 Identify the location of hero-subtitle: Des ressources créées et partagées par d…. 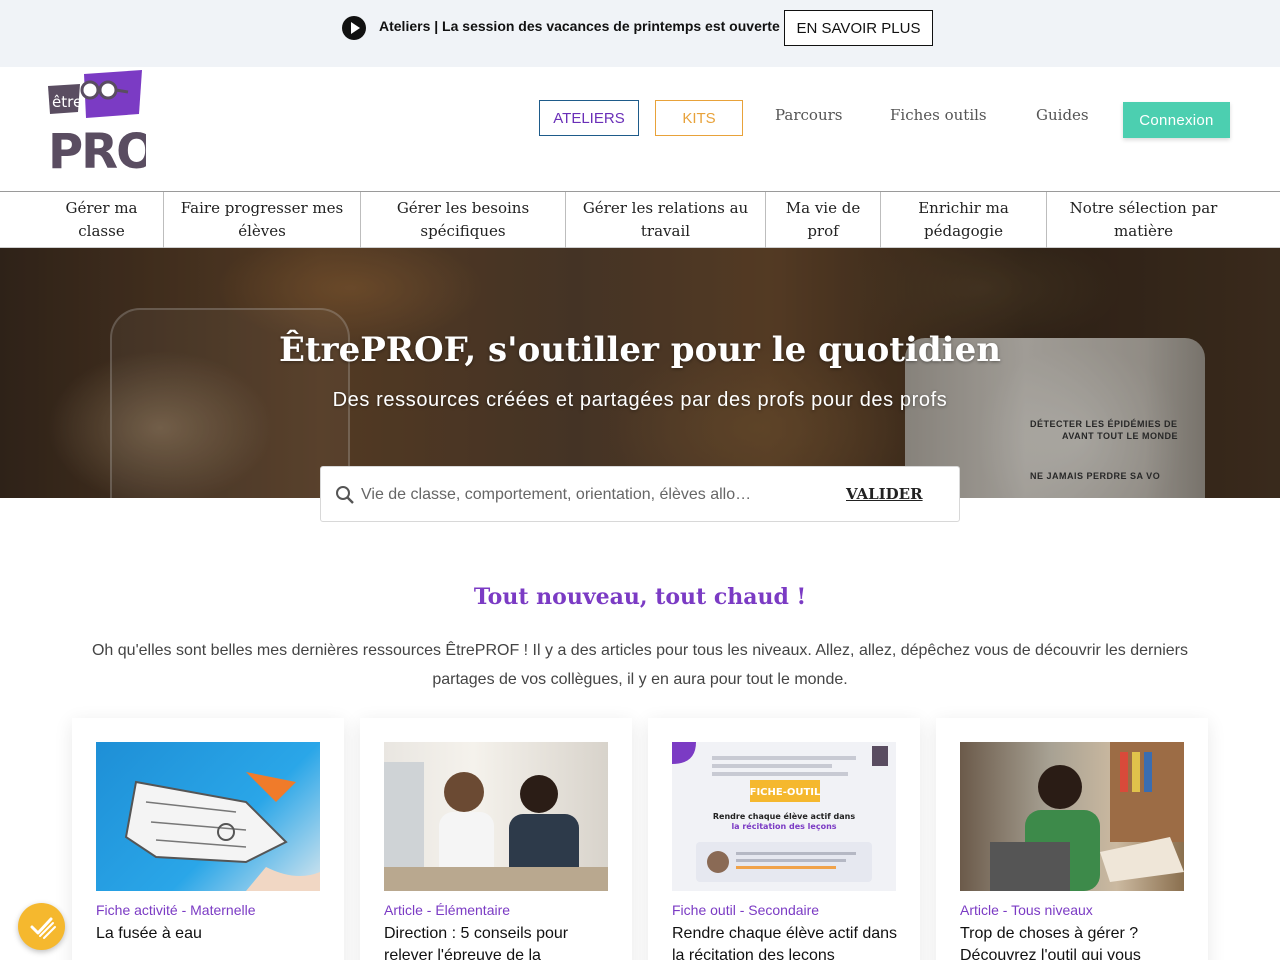
(640, 400).